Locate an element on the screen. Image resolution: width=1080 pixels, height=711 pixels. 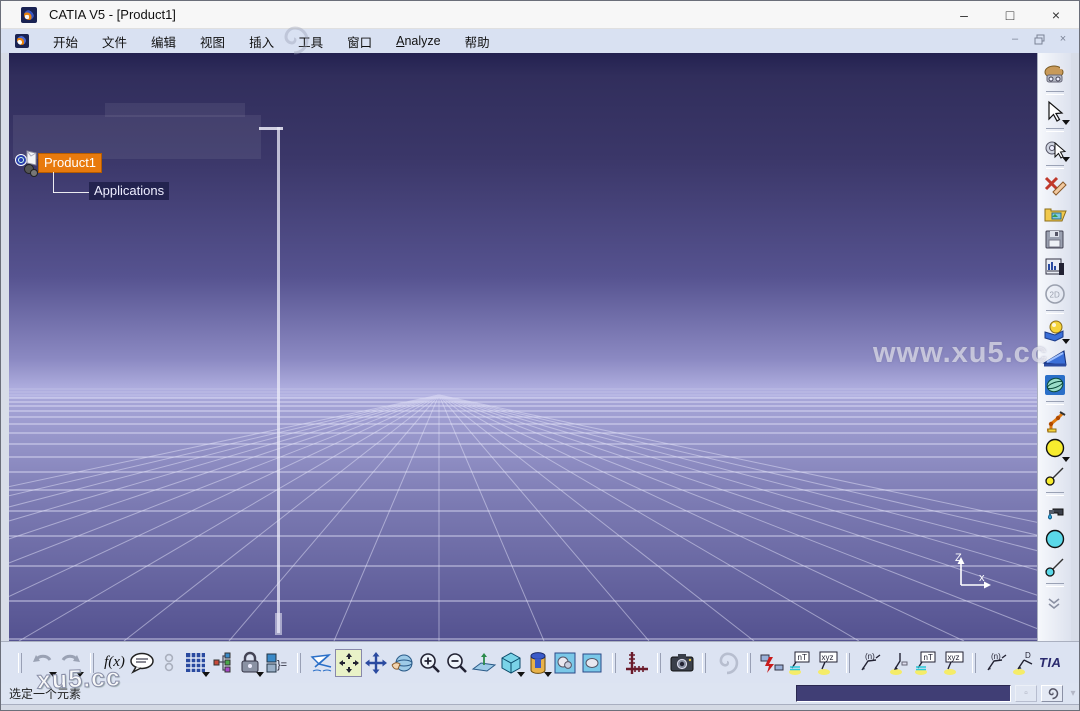
menu-bar: 开始 文件 编辑 视图 插入 工具 窗口 Analyze 帮助 – × is located at coordinates (540, 40).